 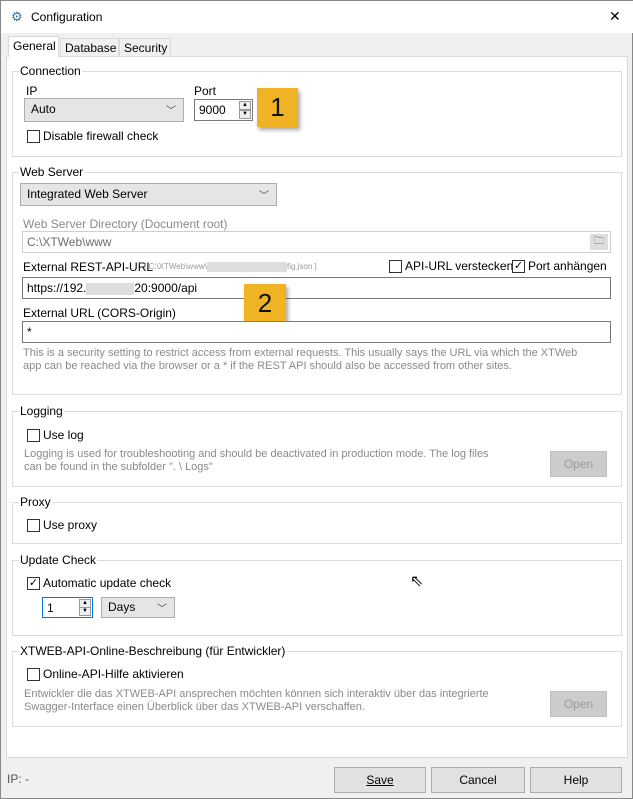 What do you see at coordinates (175, 267) in the screenshot?
I see `config-path-prefix: [ C:\XTWeb\www\` at bounding box center [175, 267].